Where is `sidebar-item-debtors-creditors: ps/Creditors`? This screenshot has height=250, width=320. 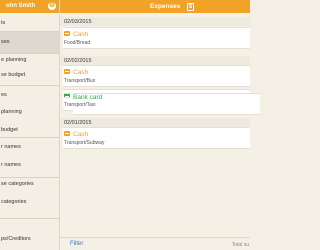
sidebar-item-debtors-creditors: ps/Creditors is located at coordinates (29, 239).